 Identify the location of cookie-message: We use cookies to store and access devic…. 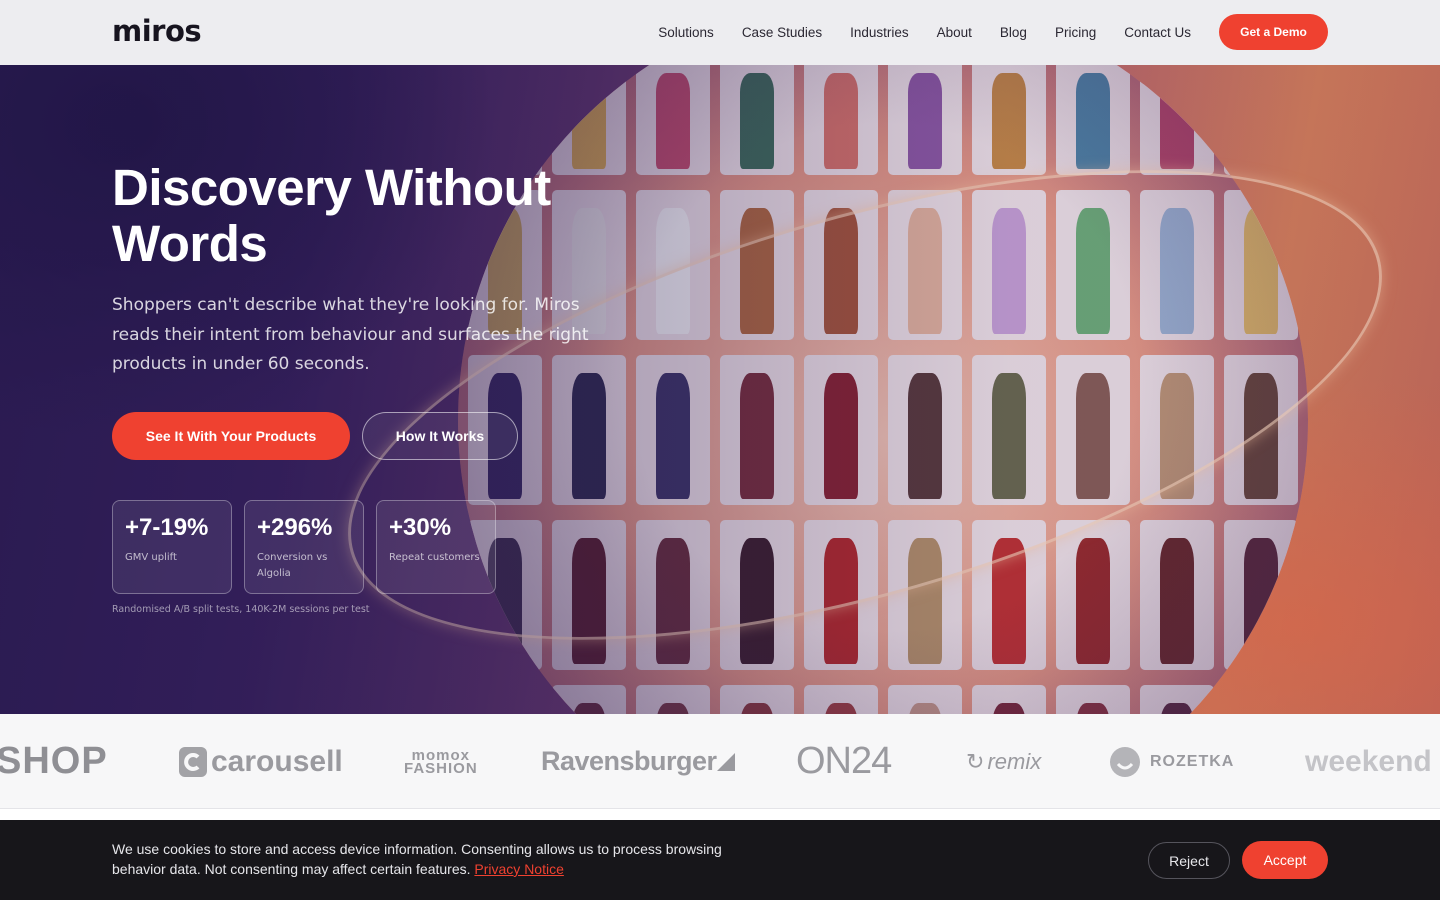
(437, 859).